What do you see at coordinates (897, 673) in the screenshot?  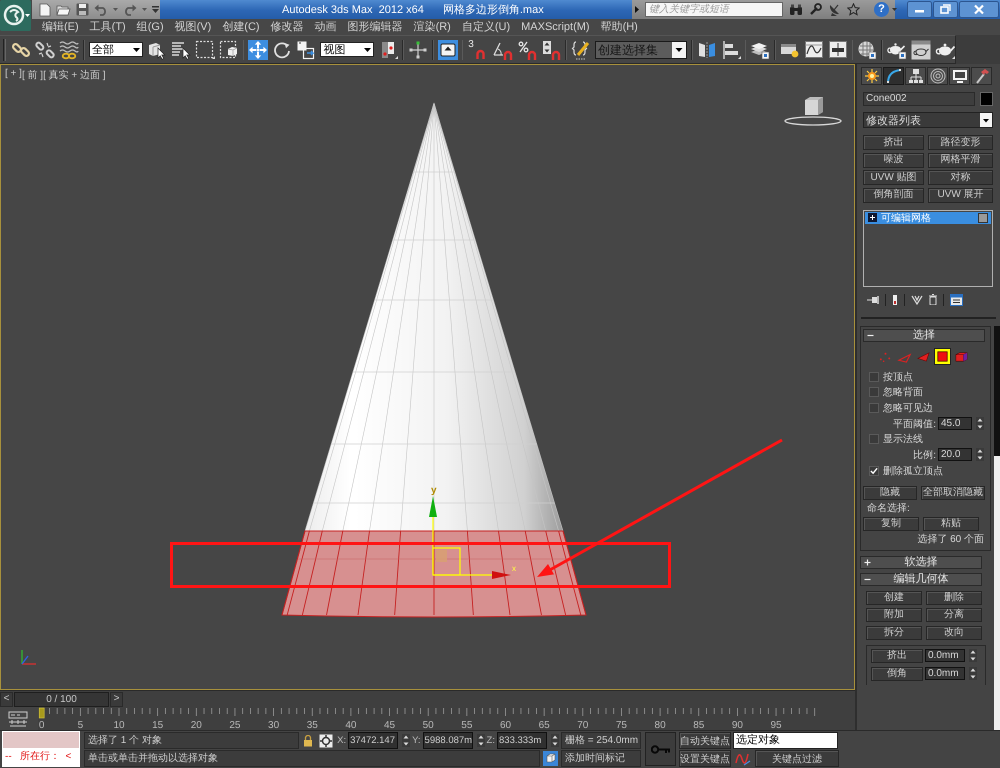 I see `panel-button: 倒角` at bounding box center [897, 673].